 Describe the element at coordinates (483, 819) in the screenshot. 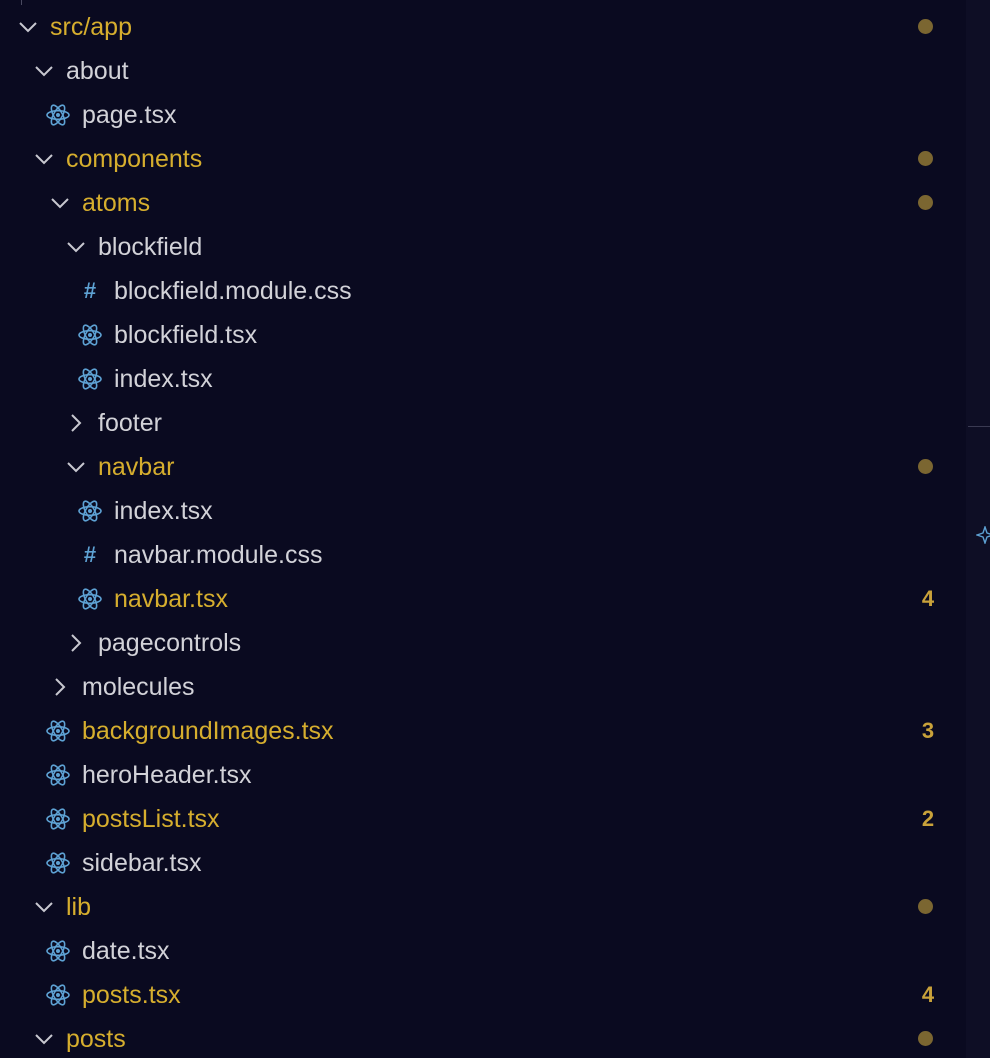

I see `file-row-postslist-tsx: postsList.tsx 2` at that location.